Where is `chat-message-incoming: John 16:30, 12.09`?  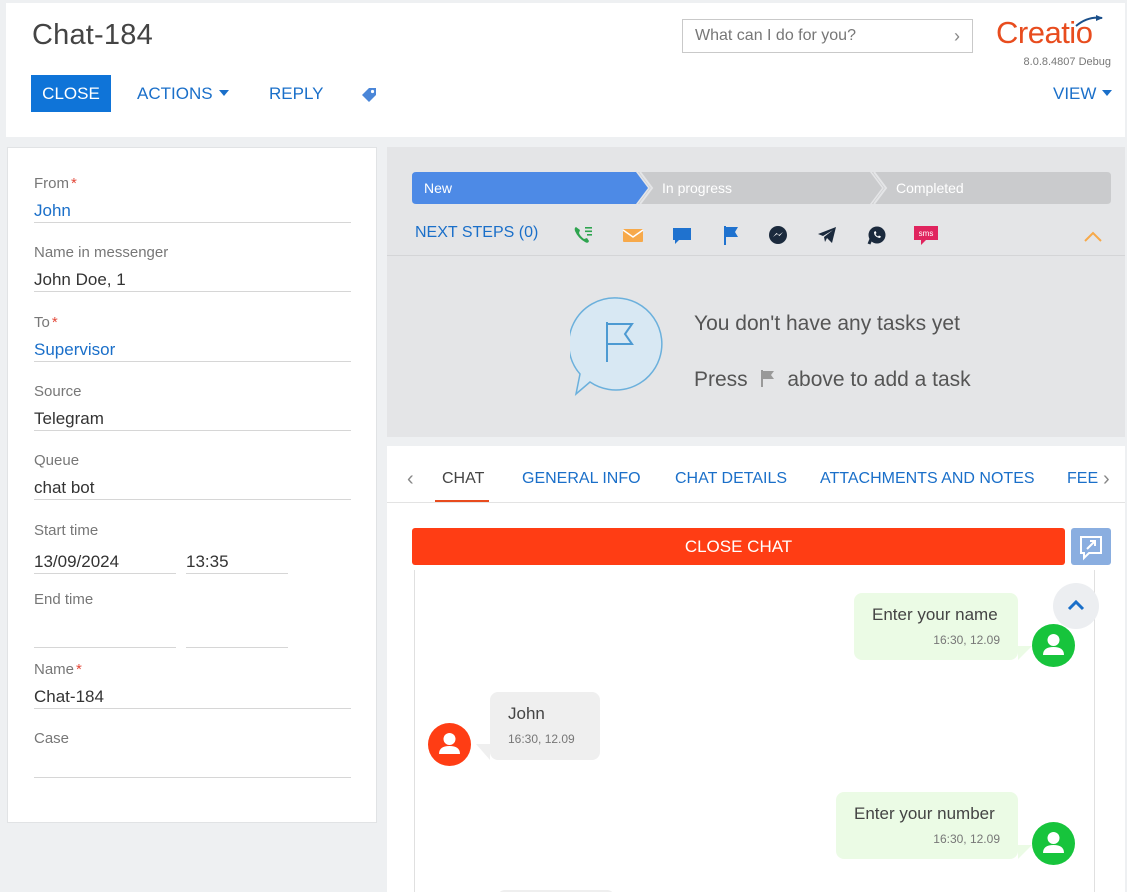 chat-message-incoming: John 16:30, 12.09 is located at coordinates (545, 726).